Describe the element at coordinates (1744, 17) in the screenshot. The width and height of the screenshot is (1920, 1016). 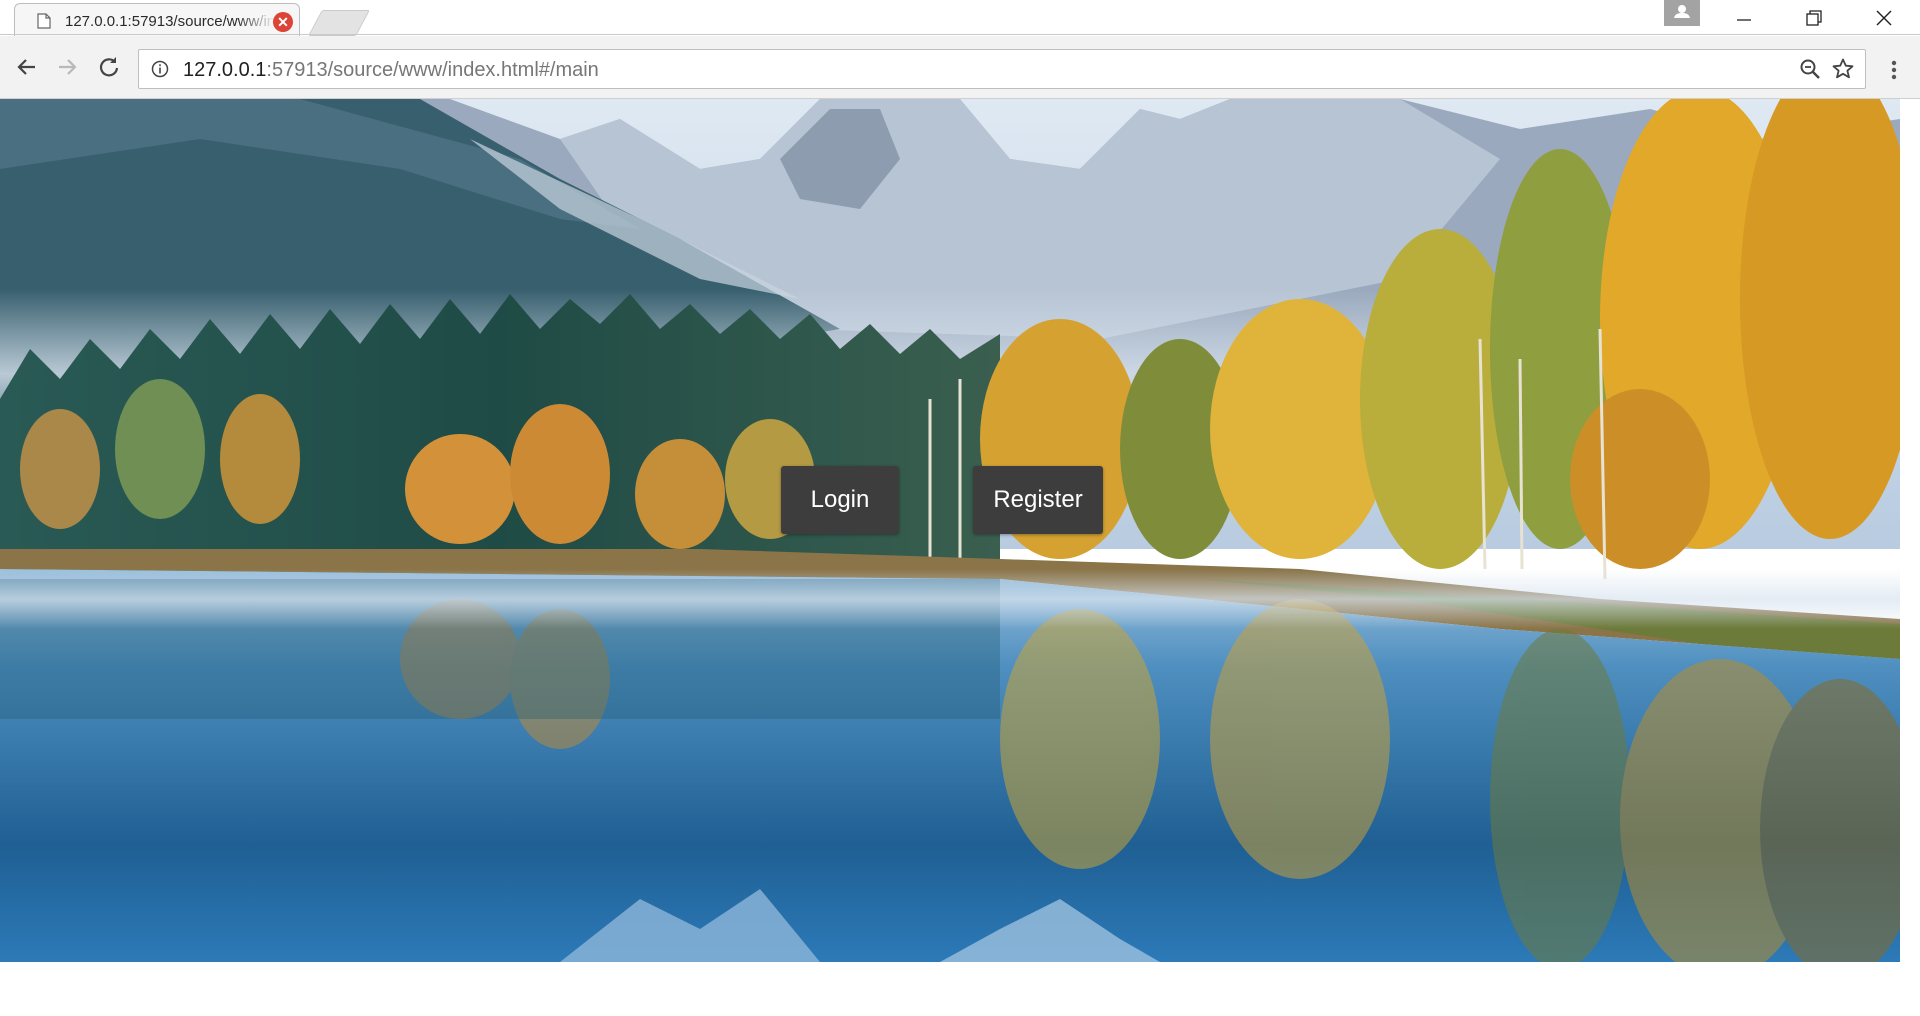
I see `minimize-button` at that location.